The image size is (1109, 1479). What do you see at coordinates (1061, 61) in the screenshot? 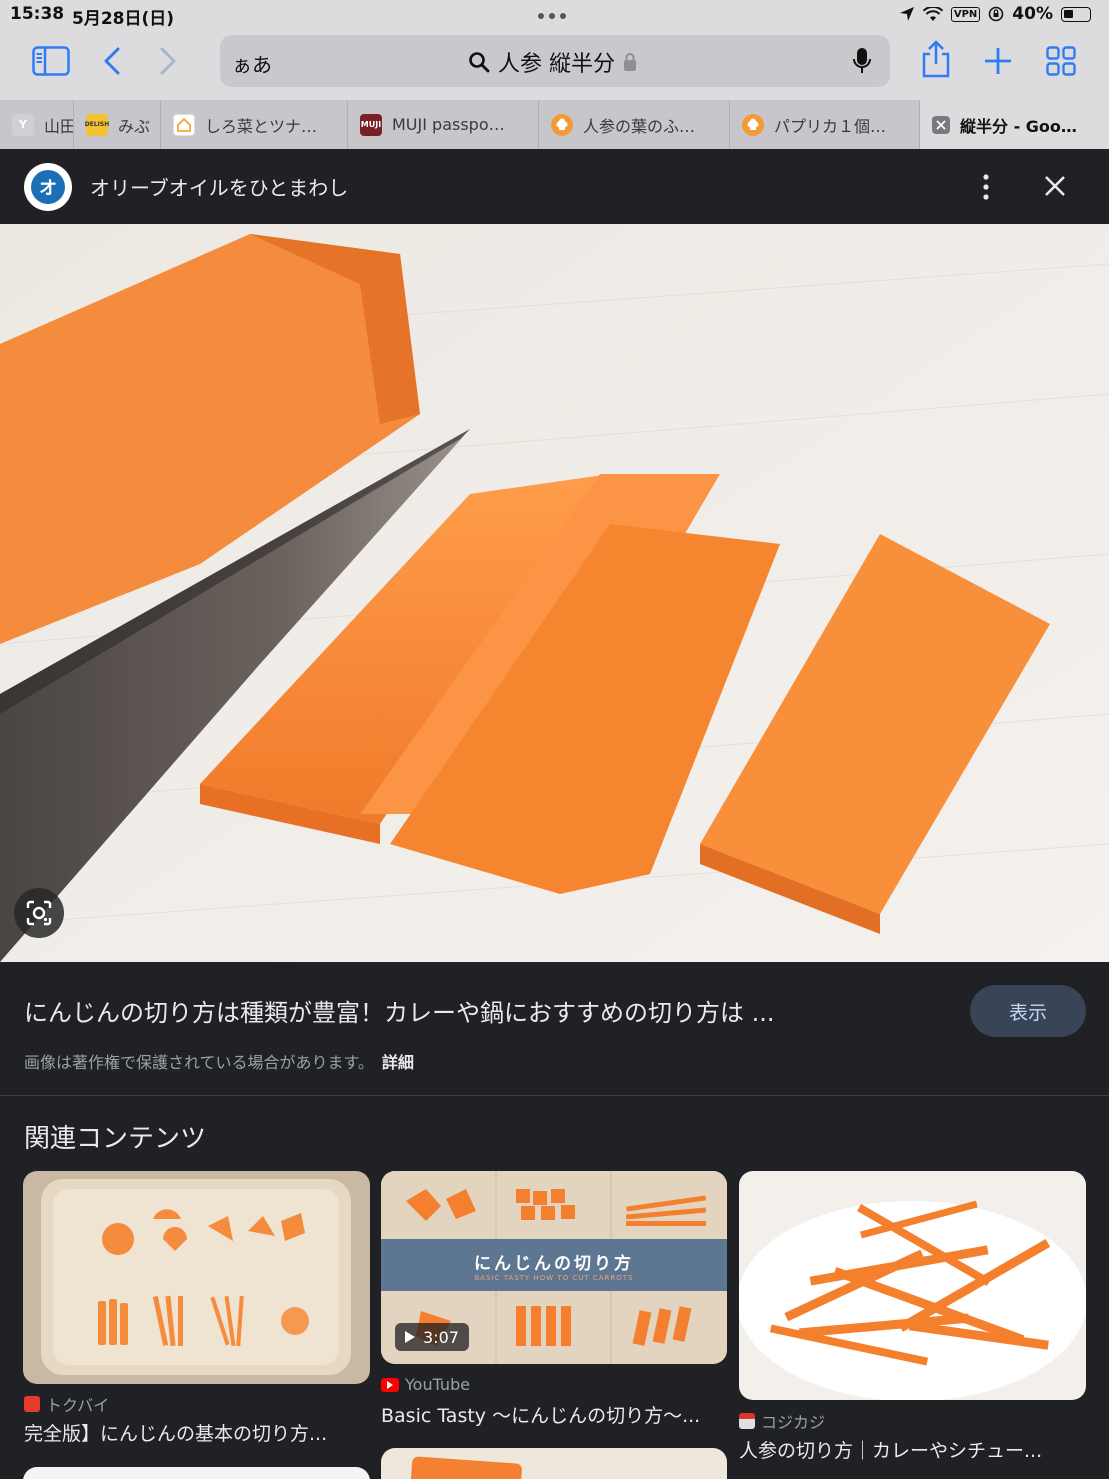
I see `tab-overview-icon` at bounding box center [1061, 61].